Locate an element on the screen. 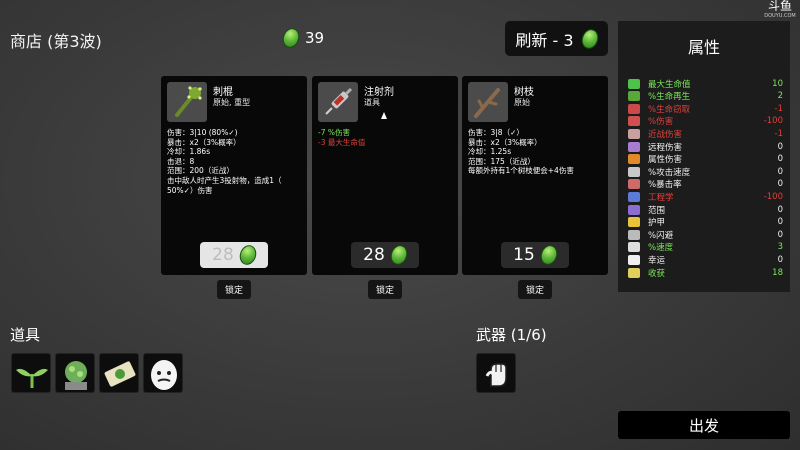 The width and height of the screenshot is (800, 450). stat-row: 护甲 0 is located at coordinates (705, 222).